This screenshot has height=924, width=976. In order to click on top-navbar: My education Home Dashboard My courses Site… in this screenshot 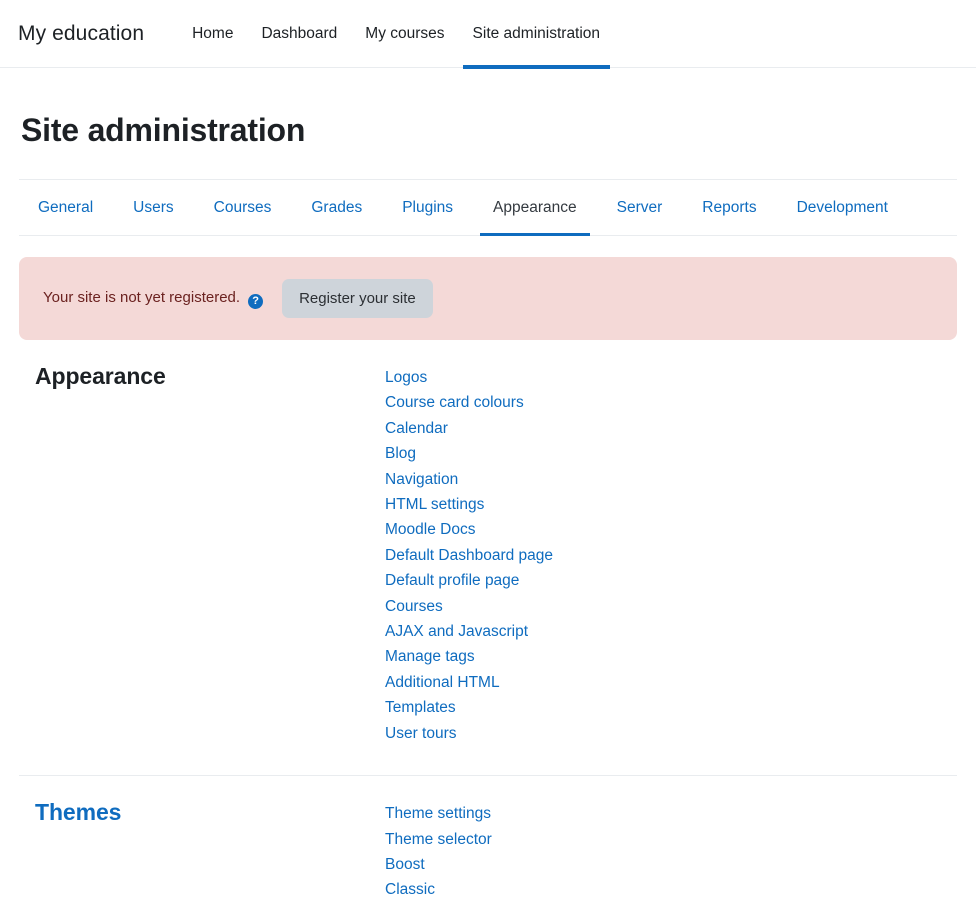, I will do `click(488, 34)`.